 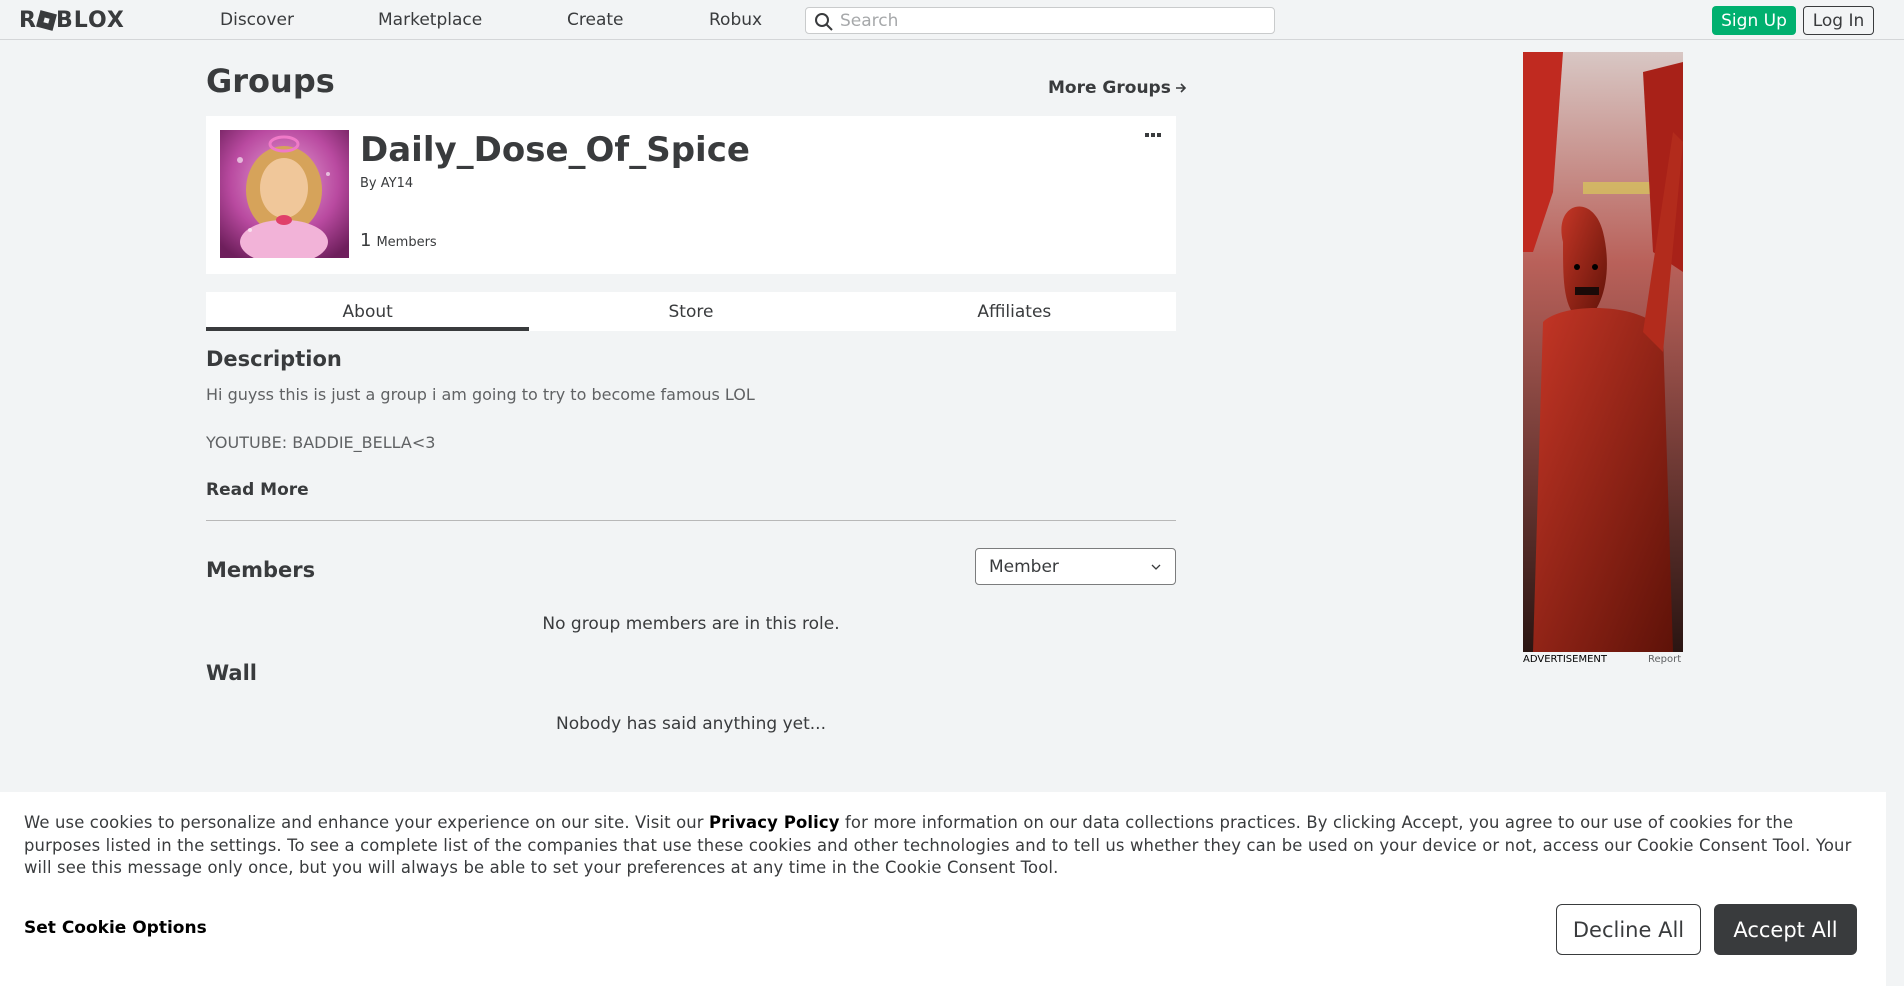 I want to click on advertisement-image, so click(x=1603, y=352).